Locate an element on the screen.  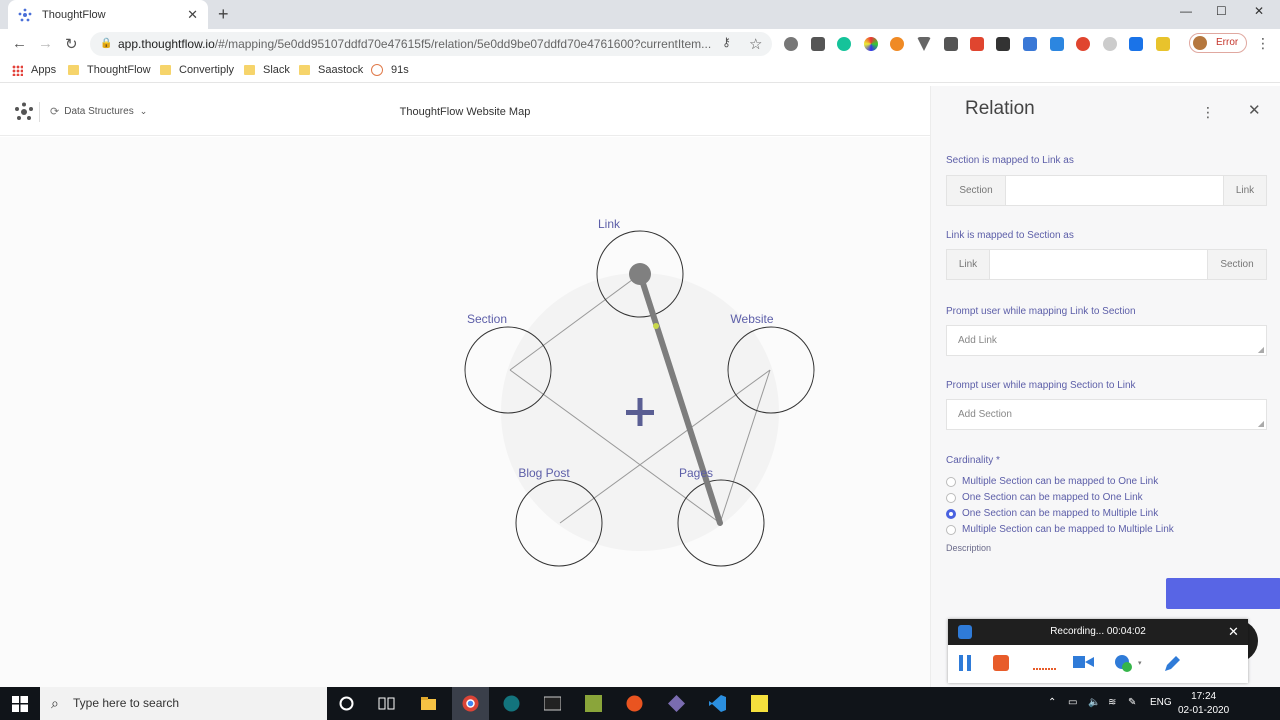
maximize-icon: ☐ is located at coordinates (1221, 11).